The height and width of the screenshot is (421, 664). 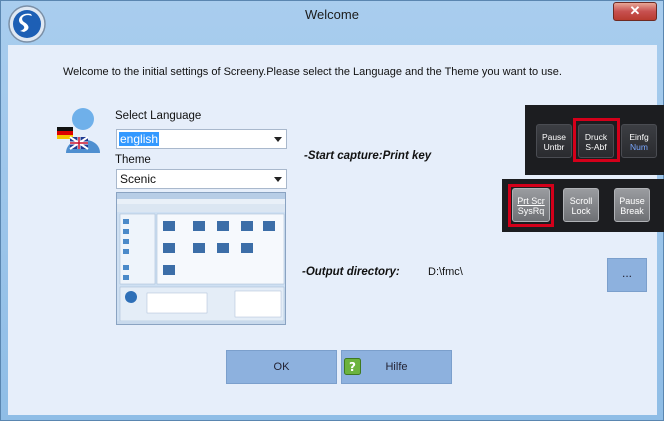 I want to click on key-scroll: Scroll Lock, so click(x=581, y=205).